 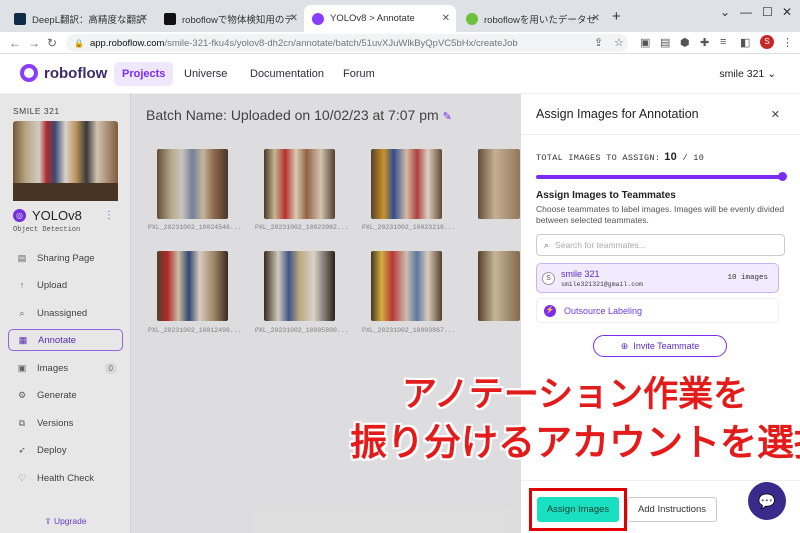 What do you see at coordinates (619, 42) in the screenshot?
I see `star-icon: ☆` at bounding box center [619, 42].